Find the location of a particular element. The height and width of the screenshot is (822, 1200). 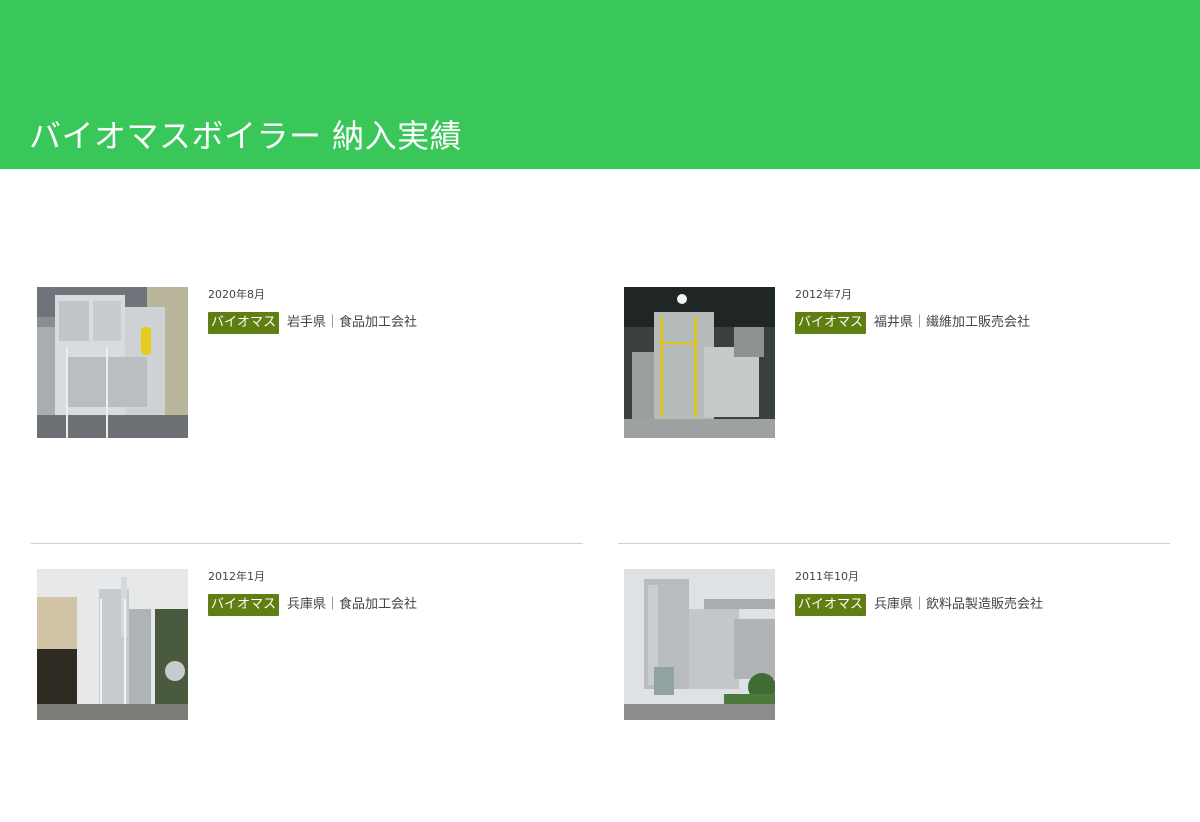

record-date: 2011年10月 is located at coordinates (827, 576).